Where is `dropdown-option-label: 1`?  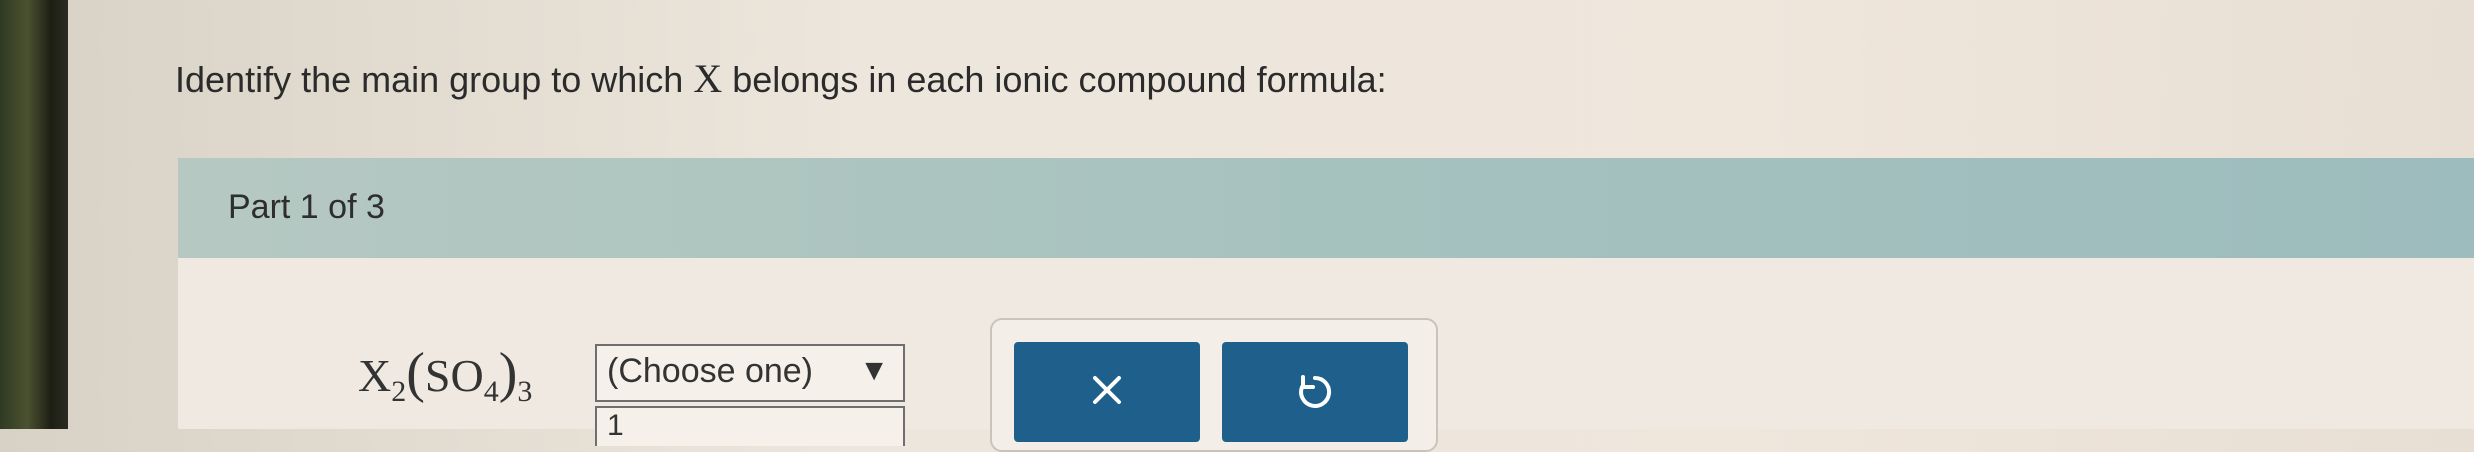 dropdown-option-label: 1 is located at coordinates (615, 425).